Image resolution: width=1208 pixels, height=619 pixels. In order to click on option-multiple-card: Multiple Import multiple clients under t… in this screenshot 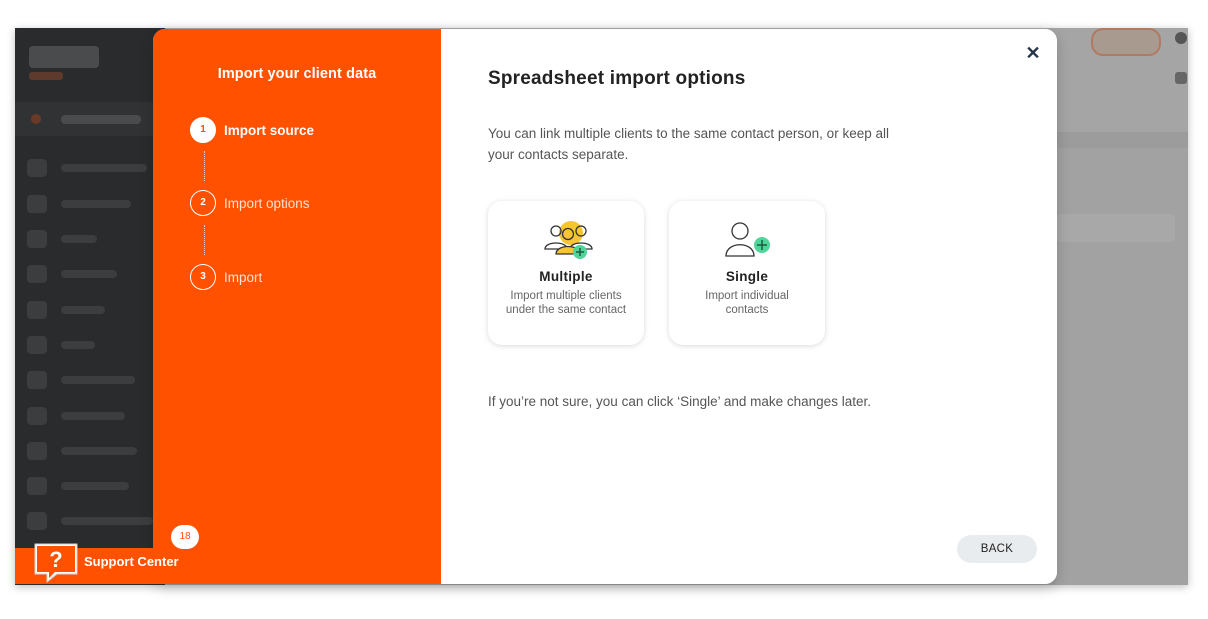, I will do `click(566, 273)`.